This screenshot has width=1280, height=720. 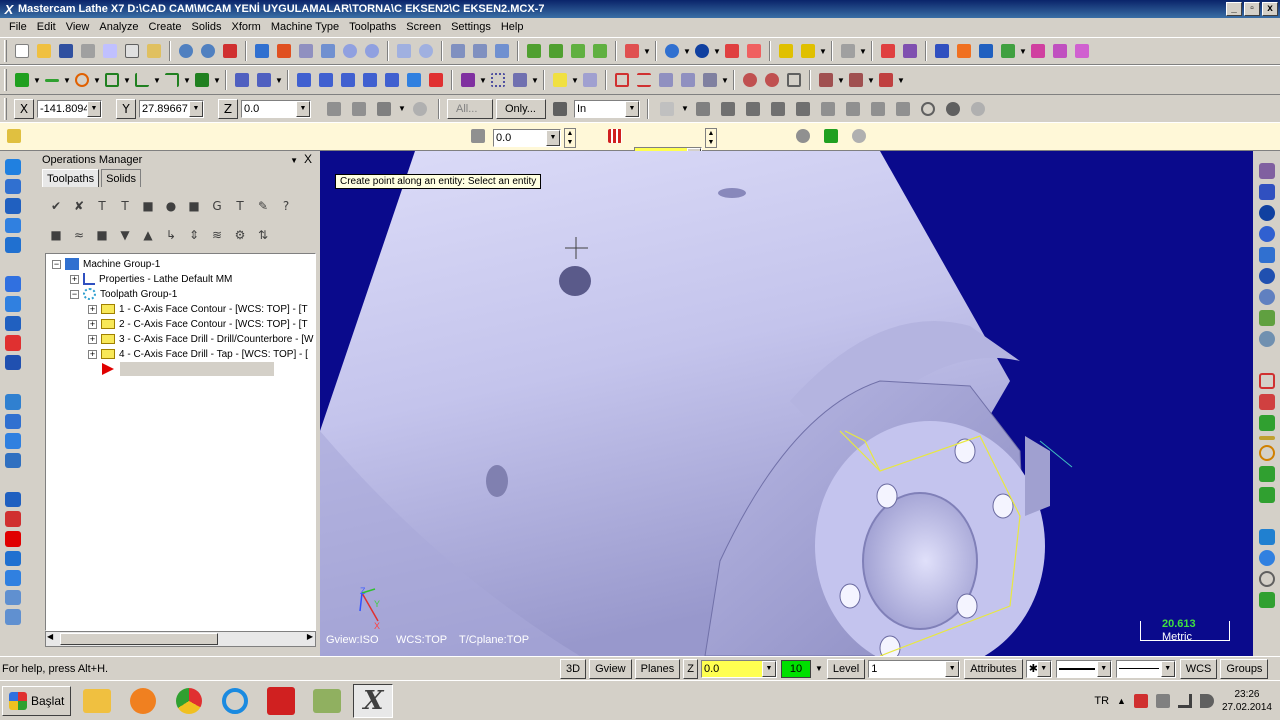 I want to click on wireframe-icon, so click(x=458, y=51).